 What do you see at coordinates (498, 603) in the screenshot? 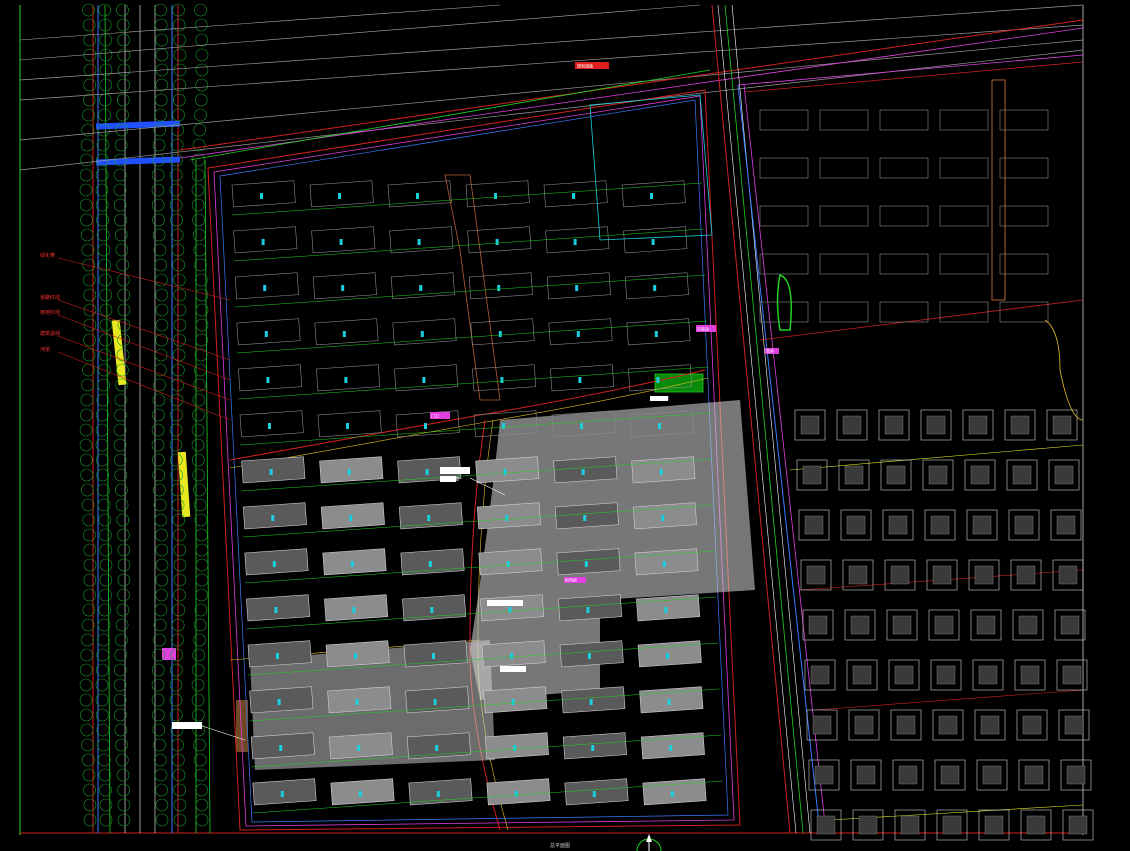
I see `white-tag-2: 主出入口` at bounding box center [498, 603].